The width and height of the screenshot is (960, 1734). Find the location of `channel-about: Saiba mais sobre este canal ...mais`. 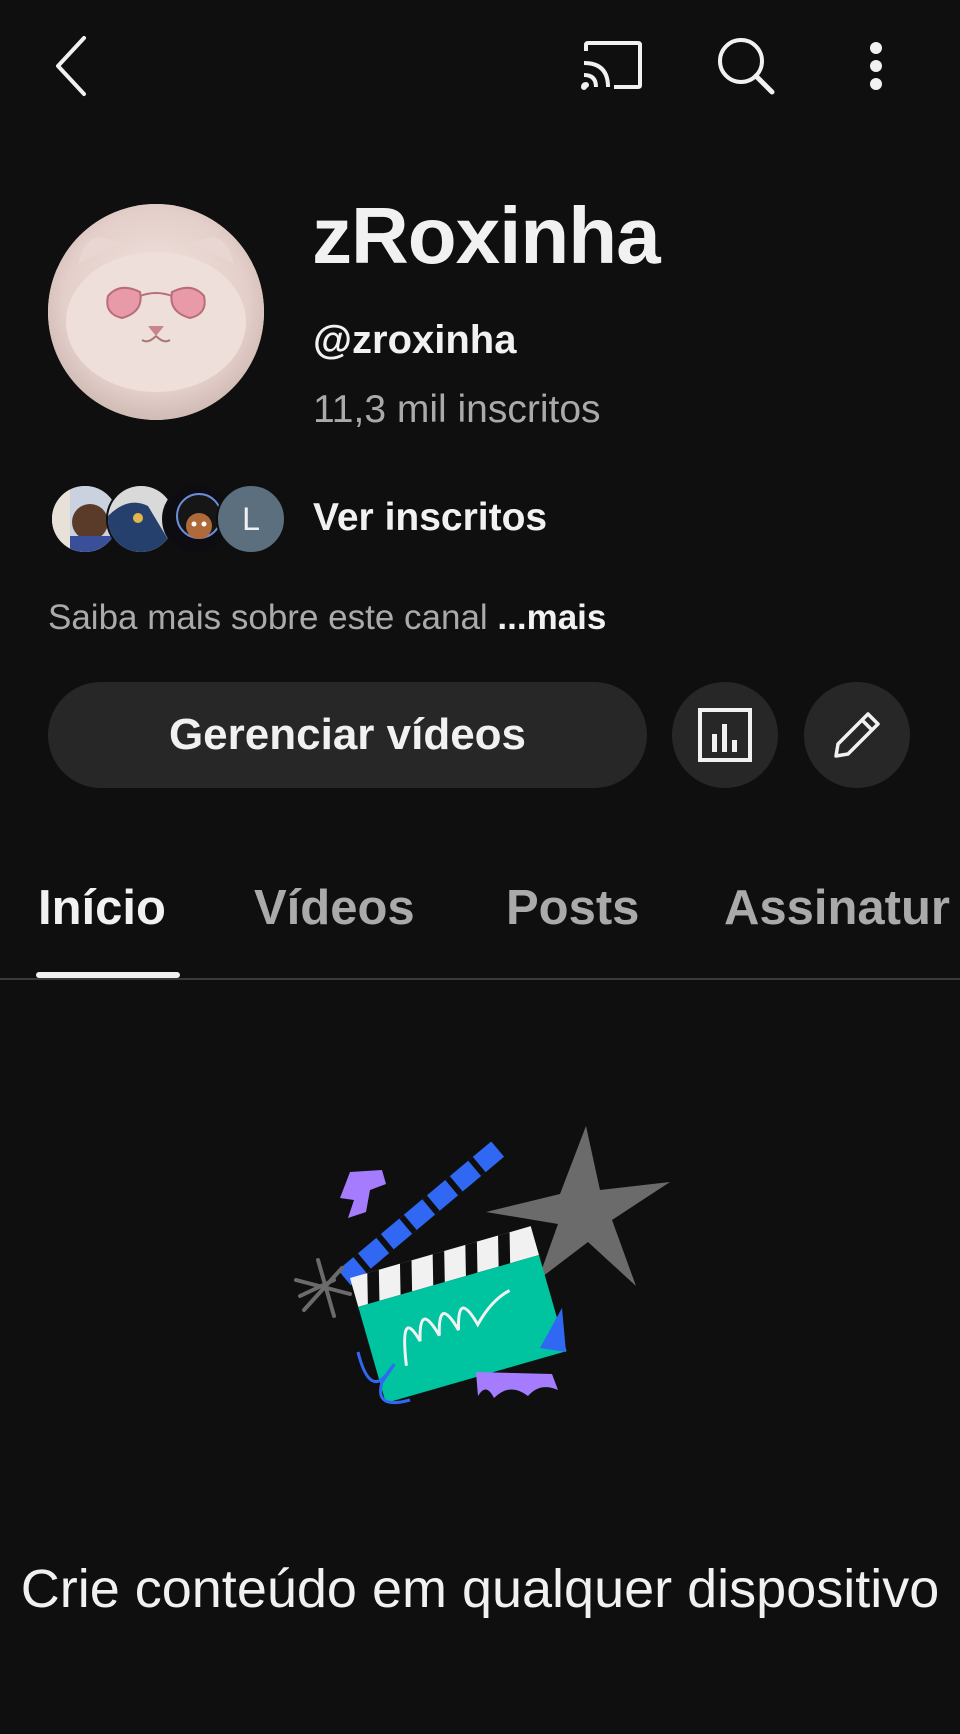

channel-about: Saiba mais sobre este canal ...mais is located at coordinates (327, 618).